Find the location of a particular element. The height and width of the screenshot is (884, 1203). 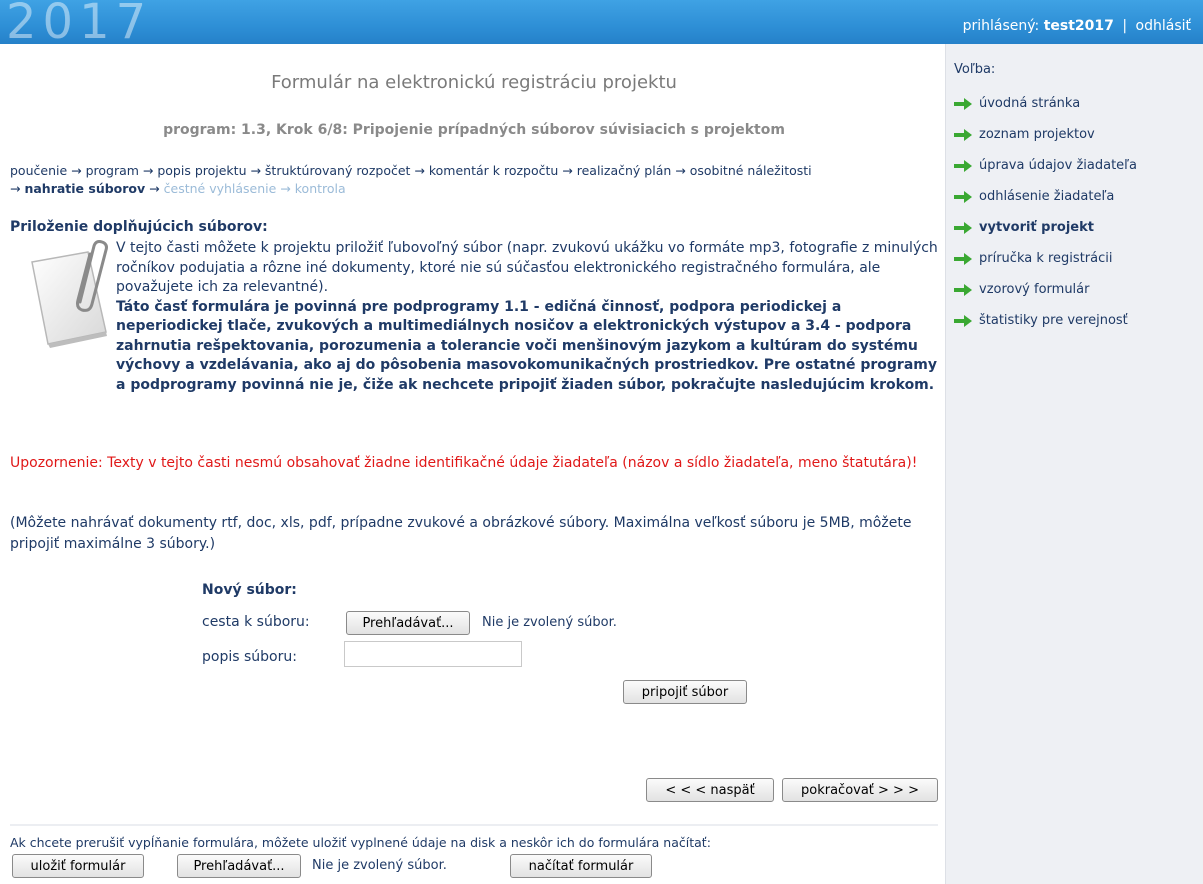

section-title: Priloženie doplňujúcich súborov: is located at coordinates (139, 227).